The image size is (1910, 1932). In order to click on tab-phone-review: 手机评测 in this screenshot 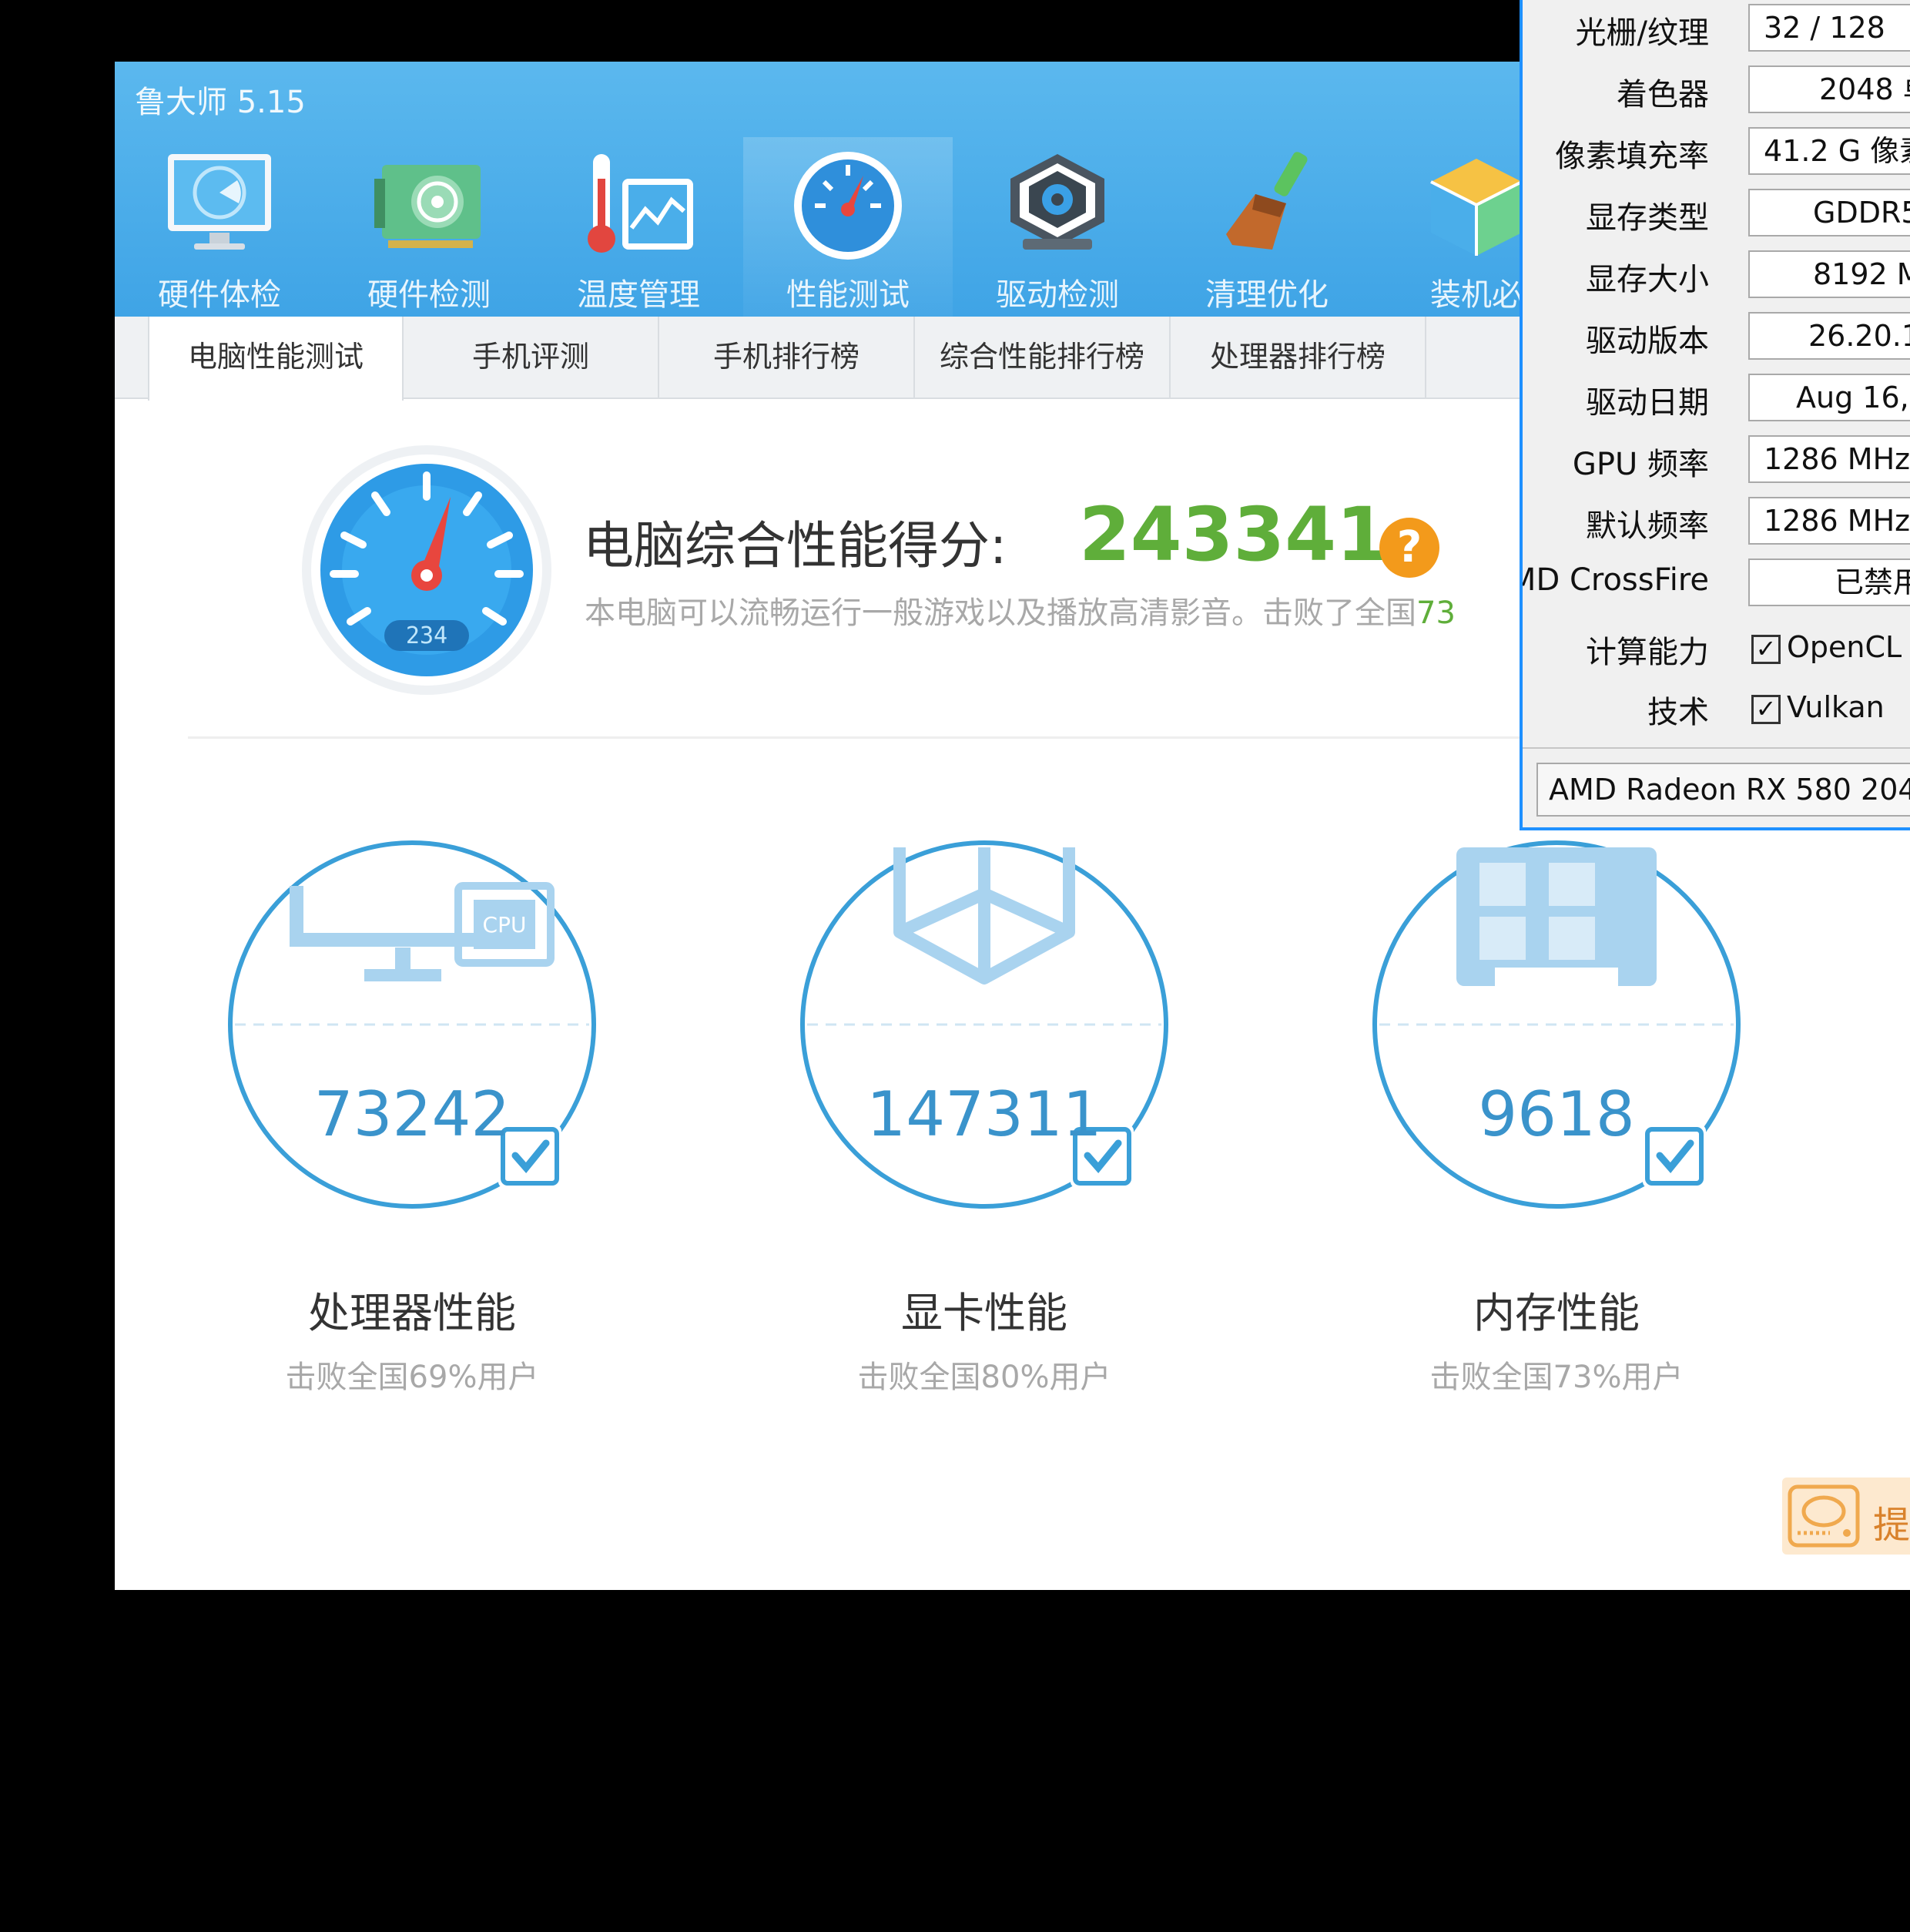, I will do `click(531, 357)`.